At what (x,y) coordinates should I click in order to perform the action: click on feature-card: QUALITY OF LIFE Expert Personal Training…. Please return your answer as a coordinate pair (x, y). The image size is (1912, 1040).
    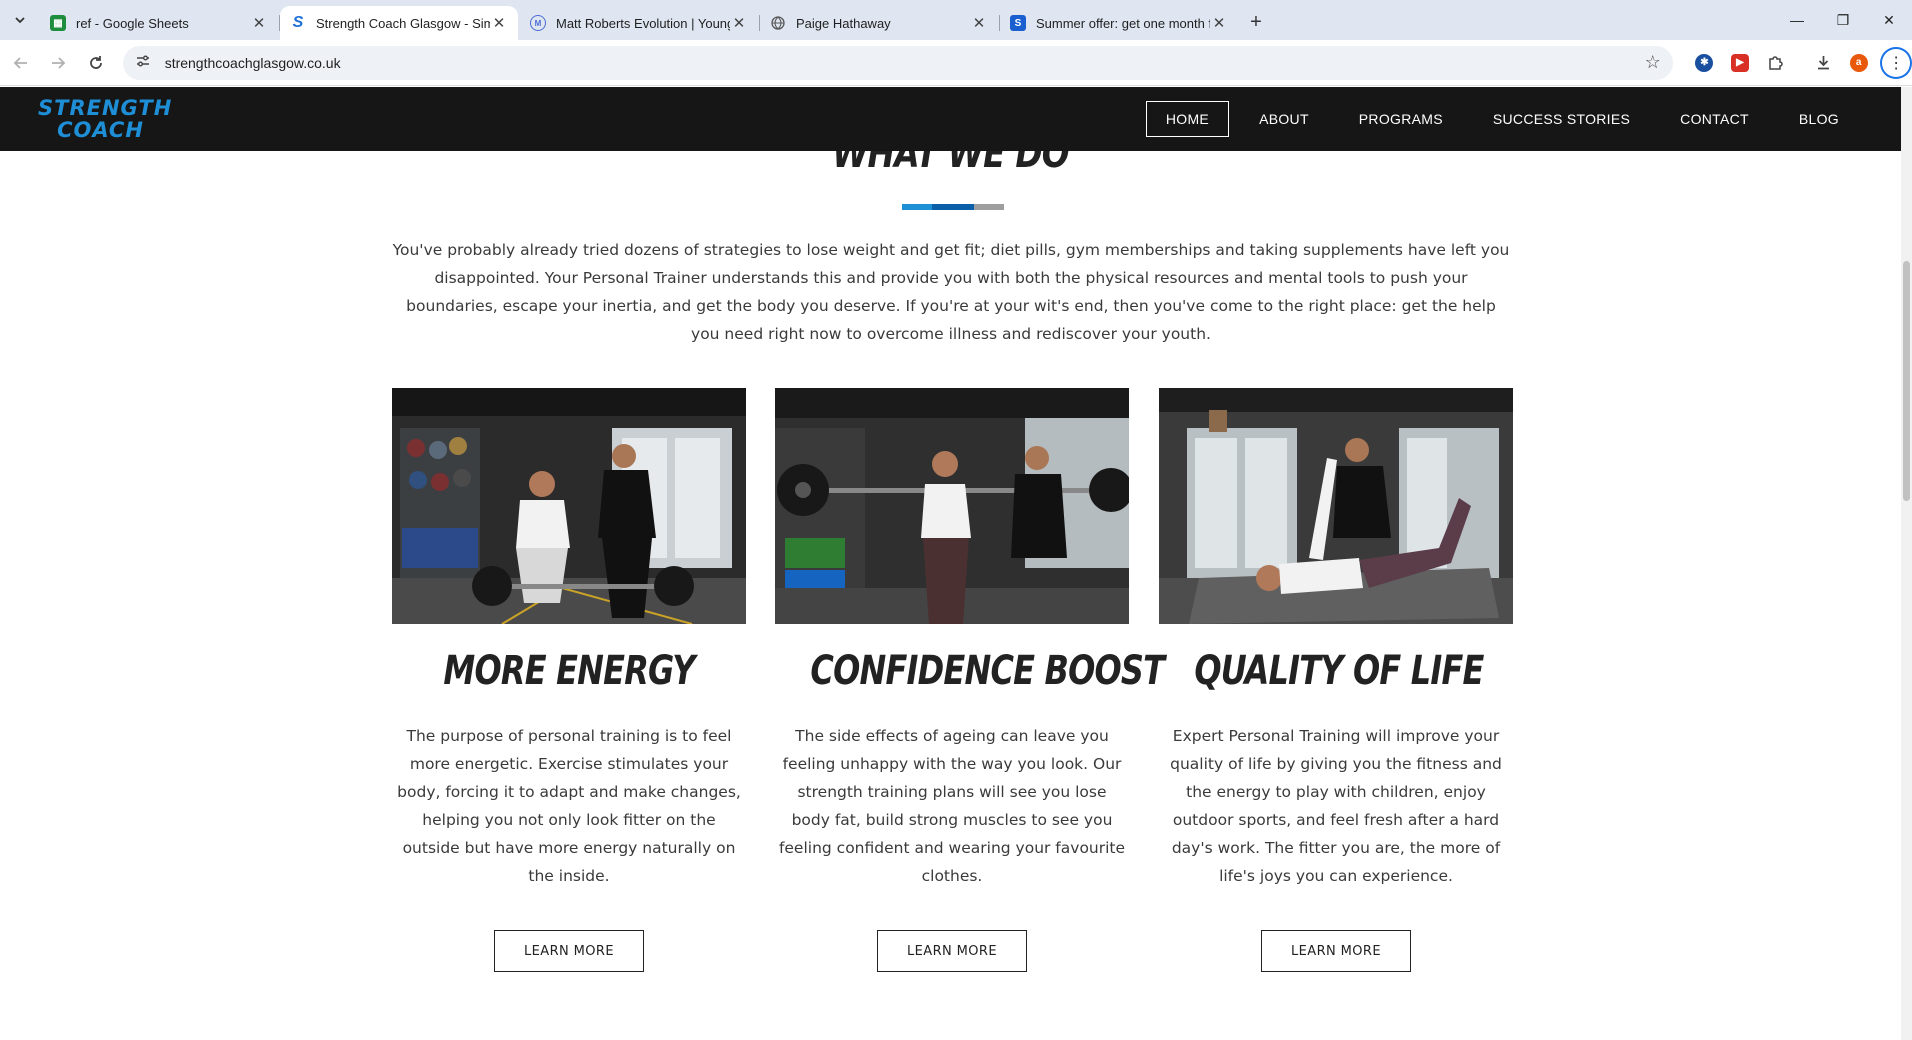
    Looking at the image, I should click on (1336, 680).